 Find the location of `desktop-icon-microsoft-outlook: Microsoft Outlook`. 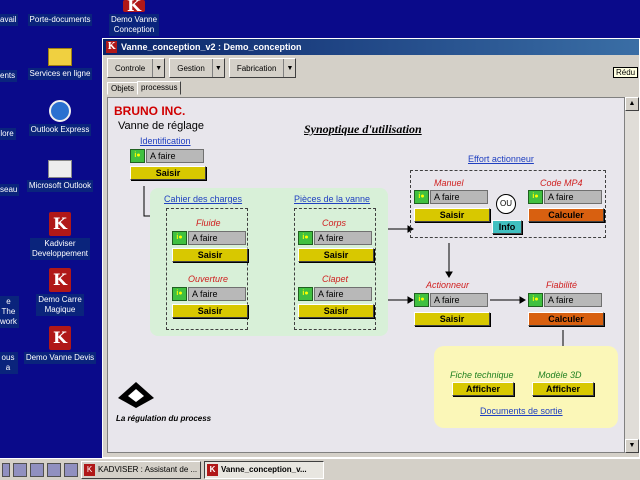

desktop-icon-microsoft-outlook: Microsoft Outlook is located at coordinates (60, 174).